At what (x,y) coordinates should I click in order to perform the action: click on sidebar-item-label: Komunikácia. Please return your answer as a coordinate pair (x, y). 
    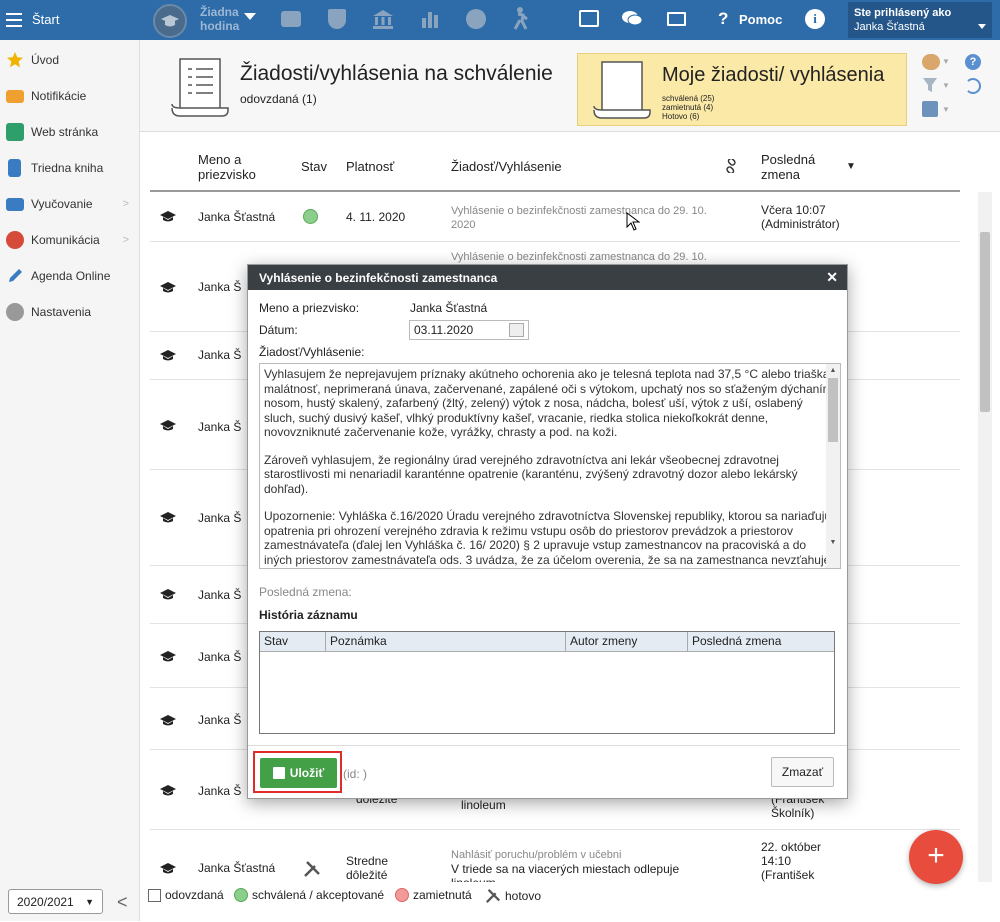
    Looking at the image, I should click on (65, 240).